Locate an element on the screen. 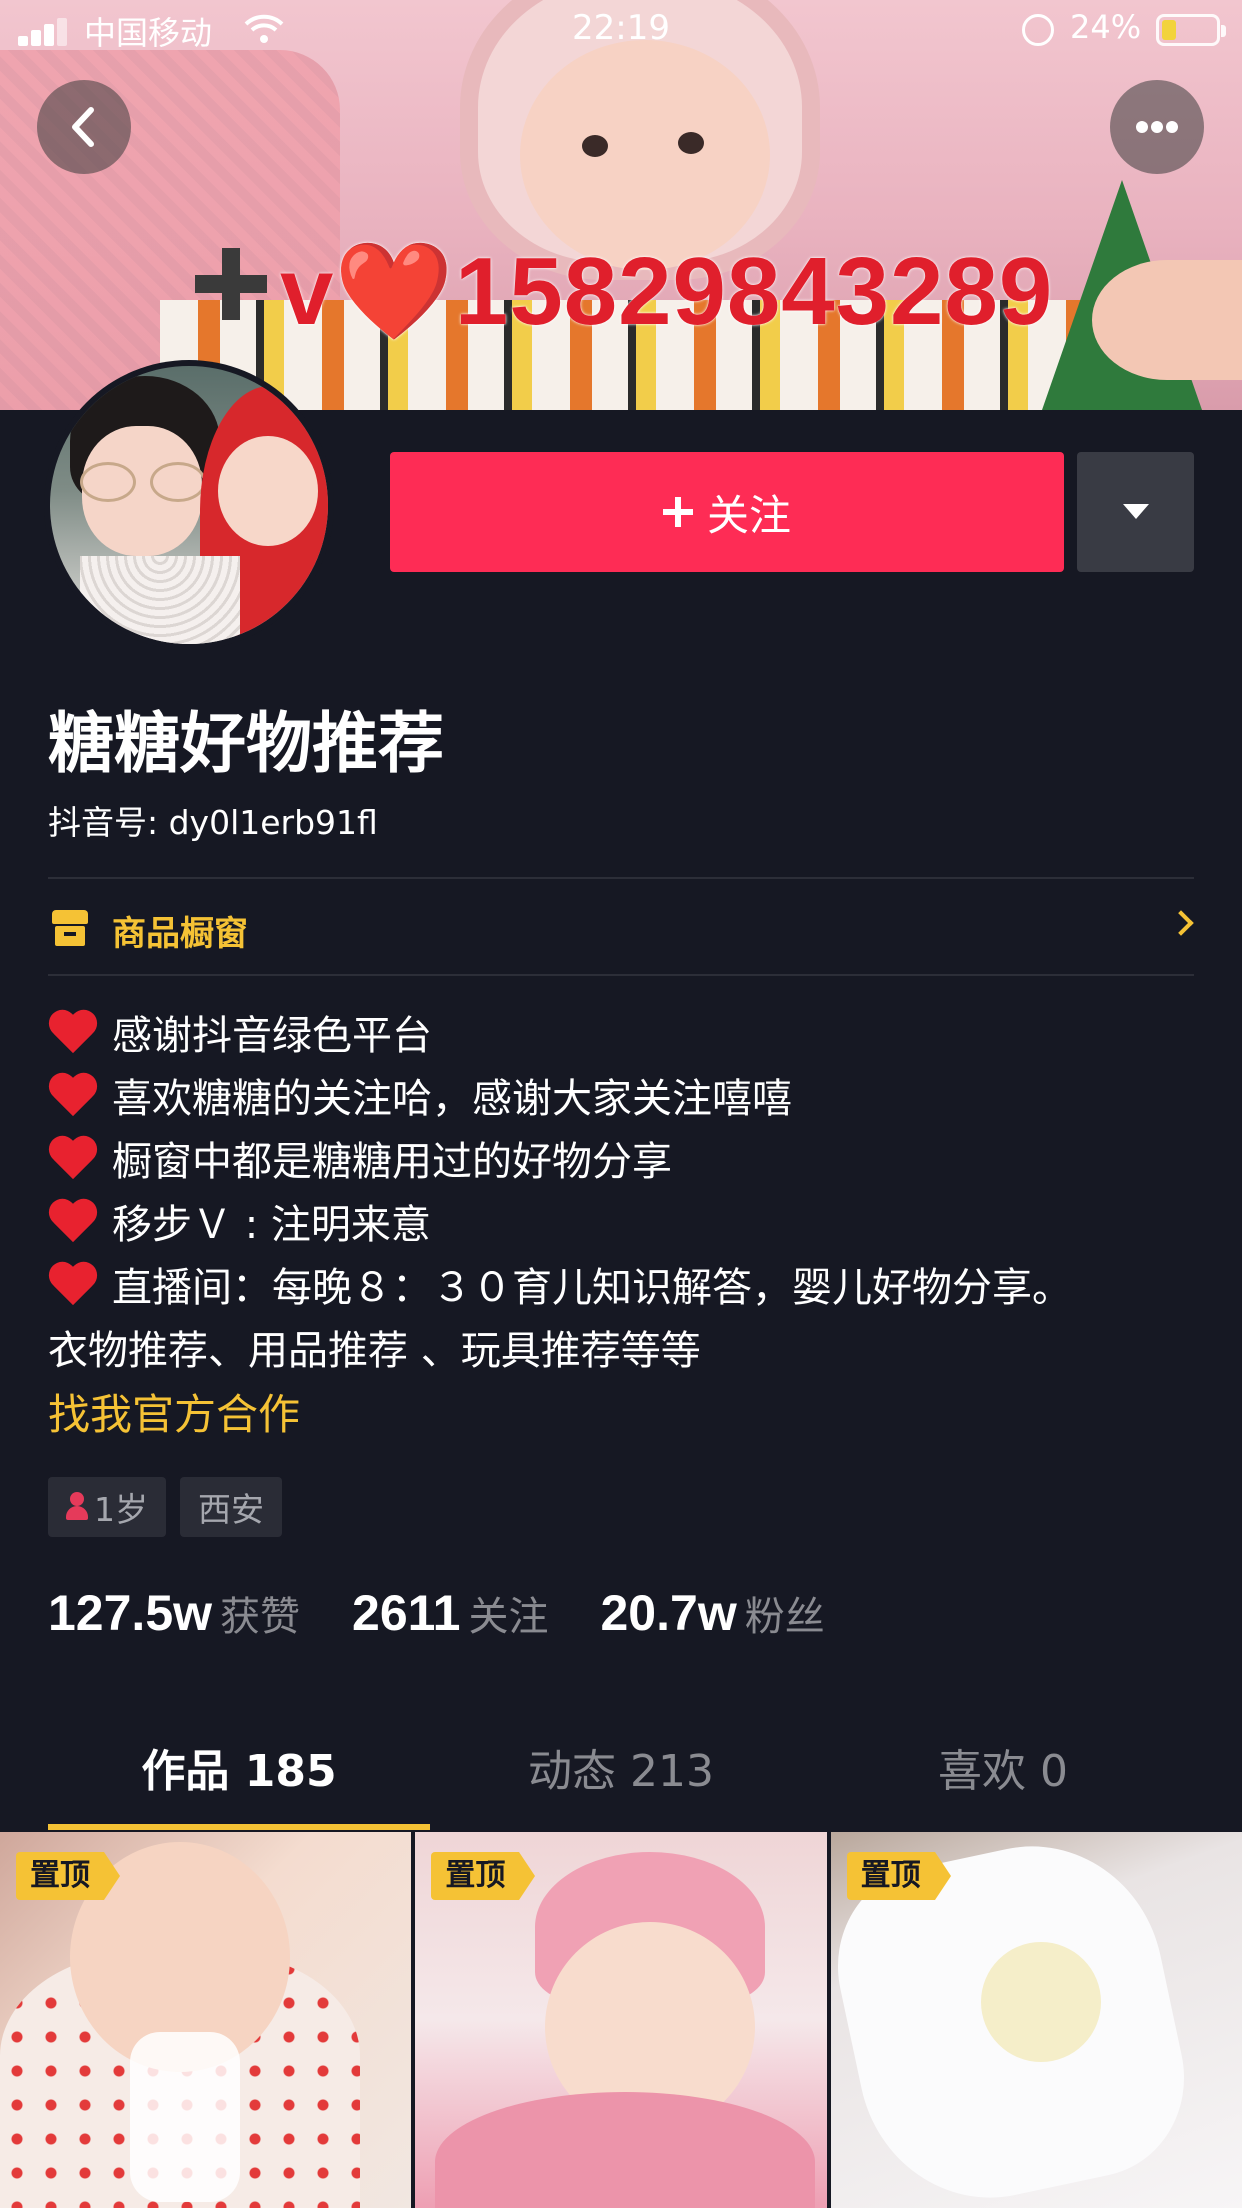  bio-line: 橱窗中都是糖糖用过的好物分享 is located at coordinates (623, 1162).